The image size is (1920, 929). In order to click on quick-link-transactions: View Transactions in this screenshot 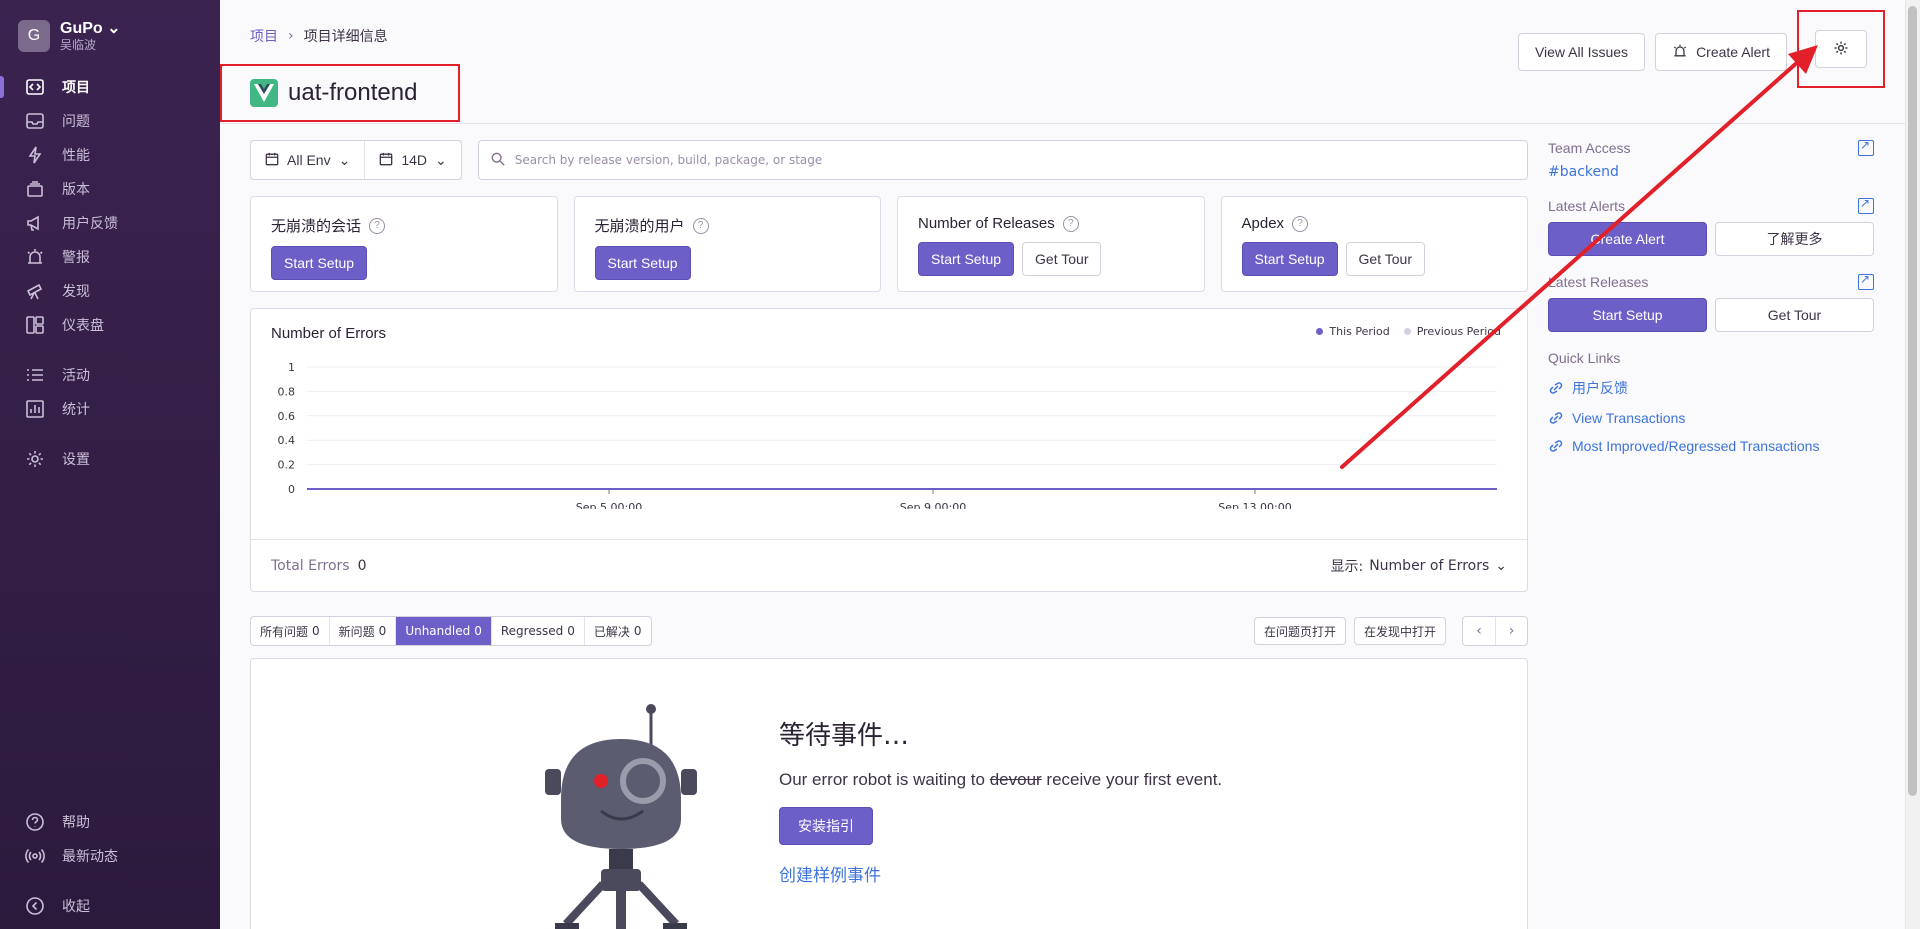, I will do `click(1711, 418)`.